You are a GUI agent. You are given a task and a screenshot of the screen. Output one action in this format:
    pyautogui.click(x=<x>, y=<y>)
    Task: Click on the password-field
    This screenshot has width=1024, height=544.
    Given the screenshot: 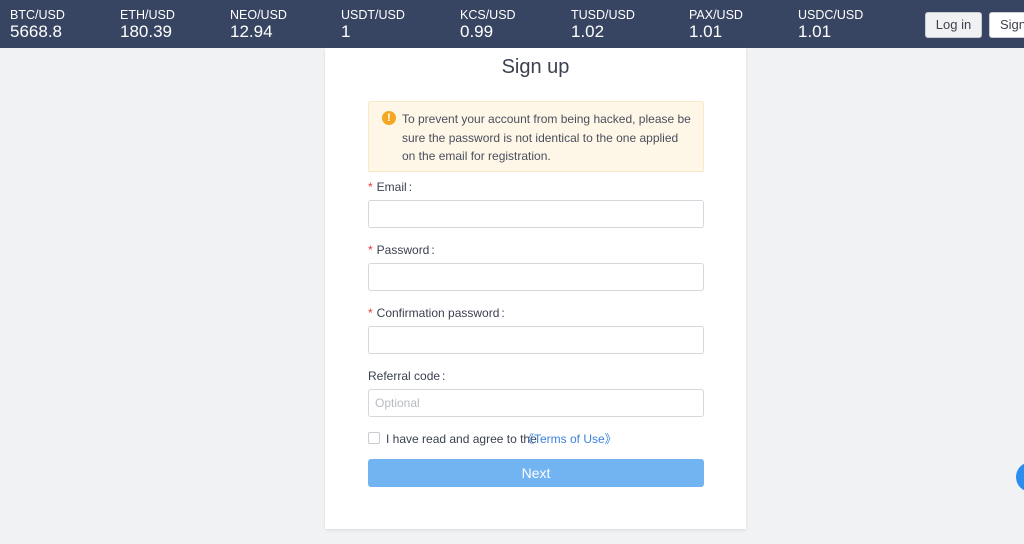 What is the action you would take?
    pyautogui.click(x=536, y=277)
    